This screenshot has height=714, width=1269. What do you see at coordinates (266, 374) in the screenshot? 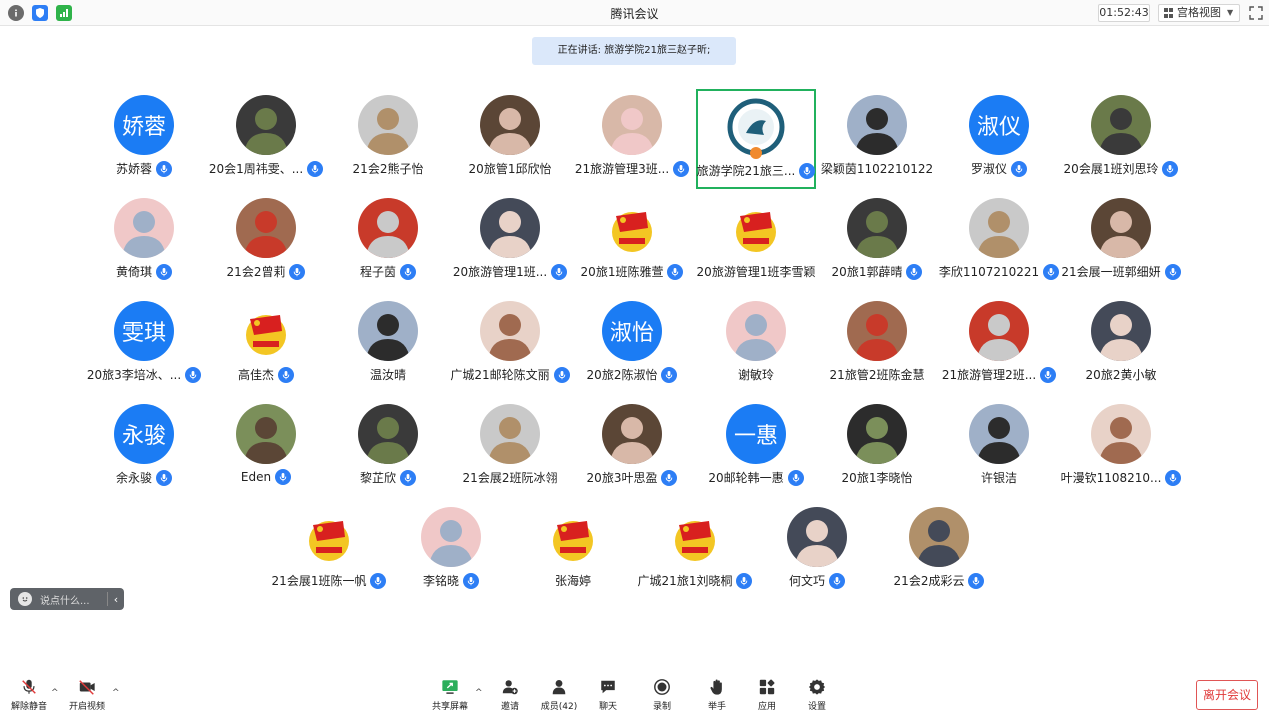
I see `participant-name-row: 高佳杰` at bounding box center [266, 374].